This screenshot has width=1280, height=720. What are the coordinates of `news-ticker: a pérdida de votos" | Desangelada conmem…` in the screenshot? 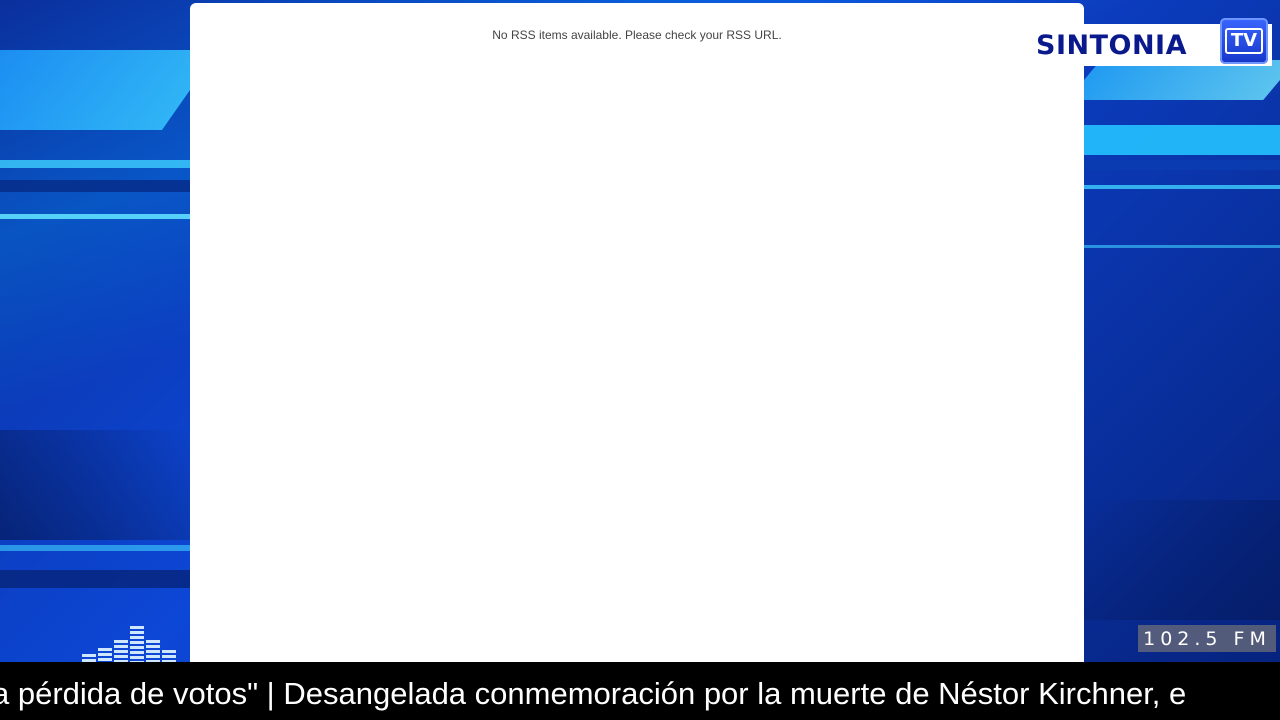 It's located at (640, 691).